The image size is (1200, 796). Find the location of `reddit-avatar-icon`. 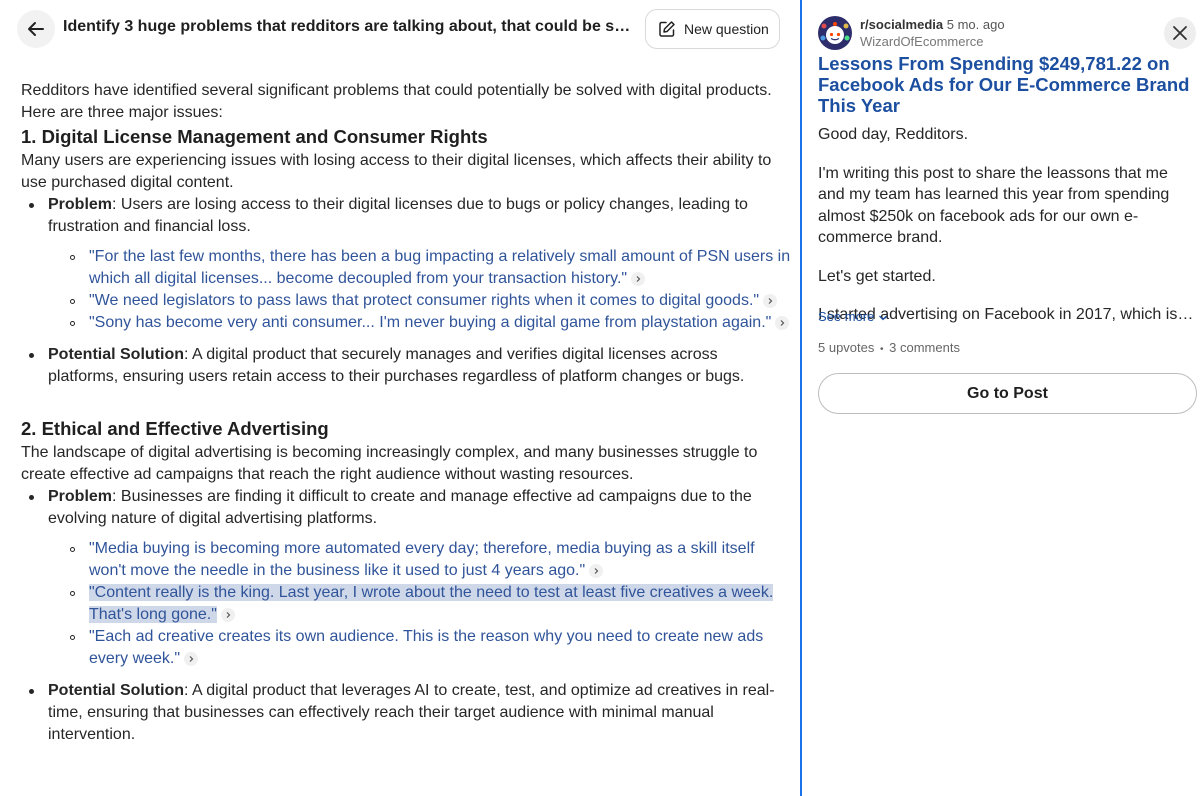

reddit-avatar-icon is located at coordinates (835, 33).